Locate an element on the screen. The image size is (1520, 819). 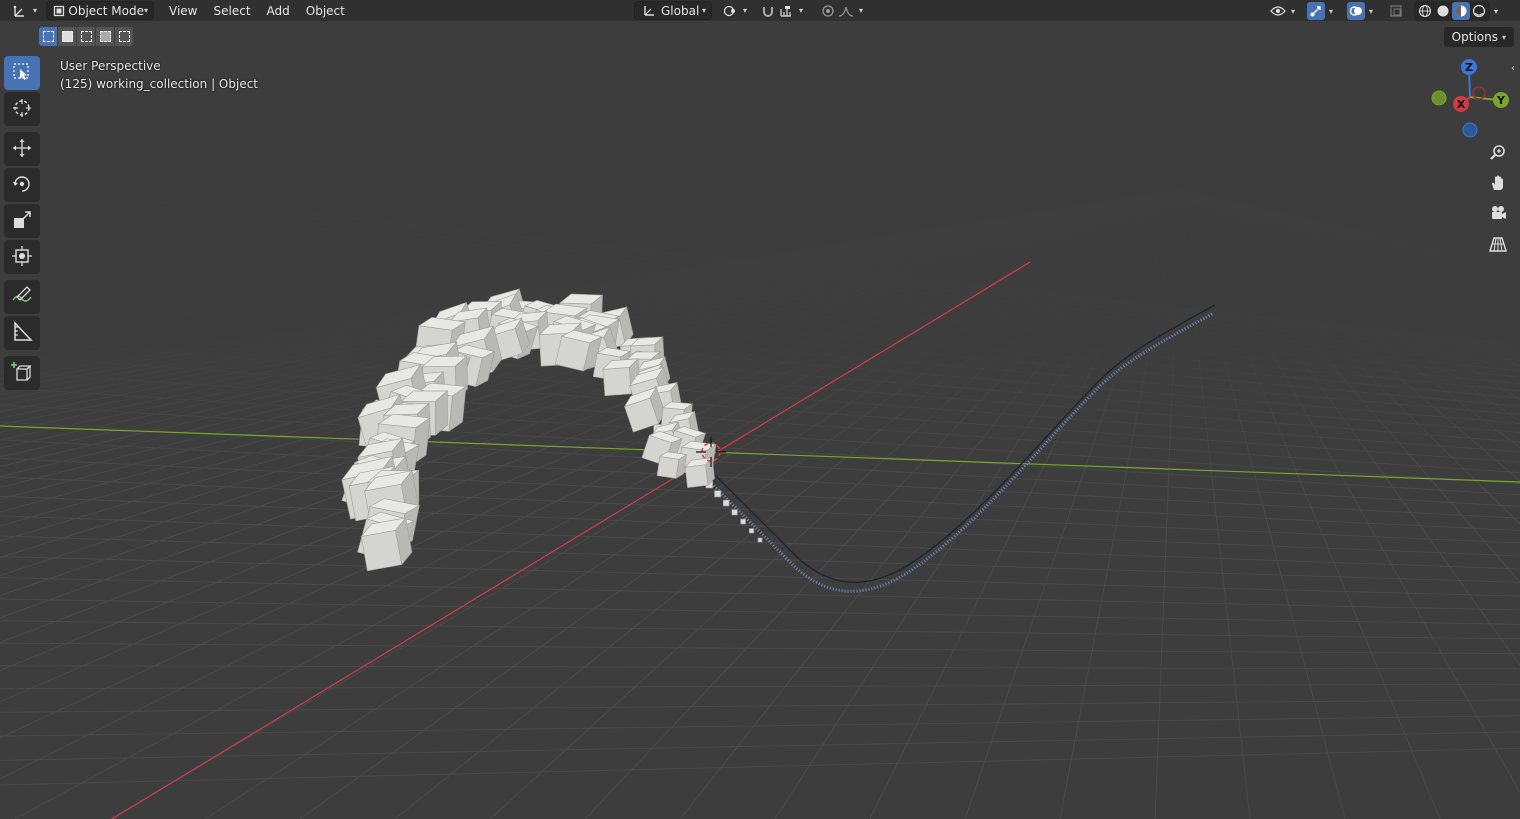
menu-object: Object is located at coordinates (325, 10).